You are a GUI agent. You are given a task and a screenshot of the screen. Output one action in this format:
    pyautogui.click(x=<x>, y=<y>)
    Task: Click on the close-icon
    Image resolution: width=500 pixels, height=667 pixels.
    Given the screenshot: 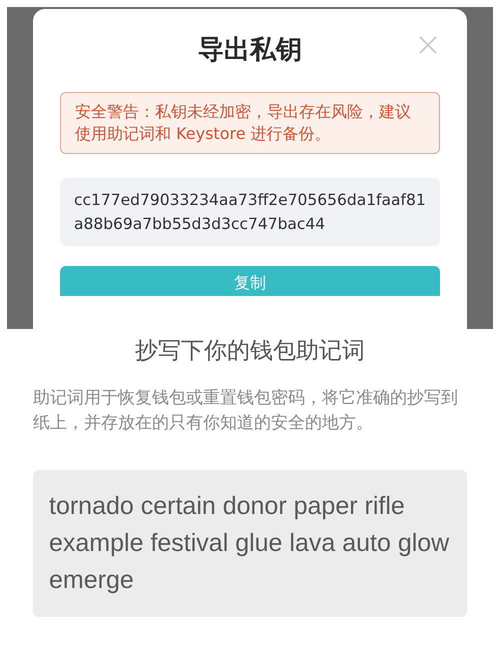 What is the action you would take?
    pyautogui.click(x=428, y=45)
    